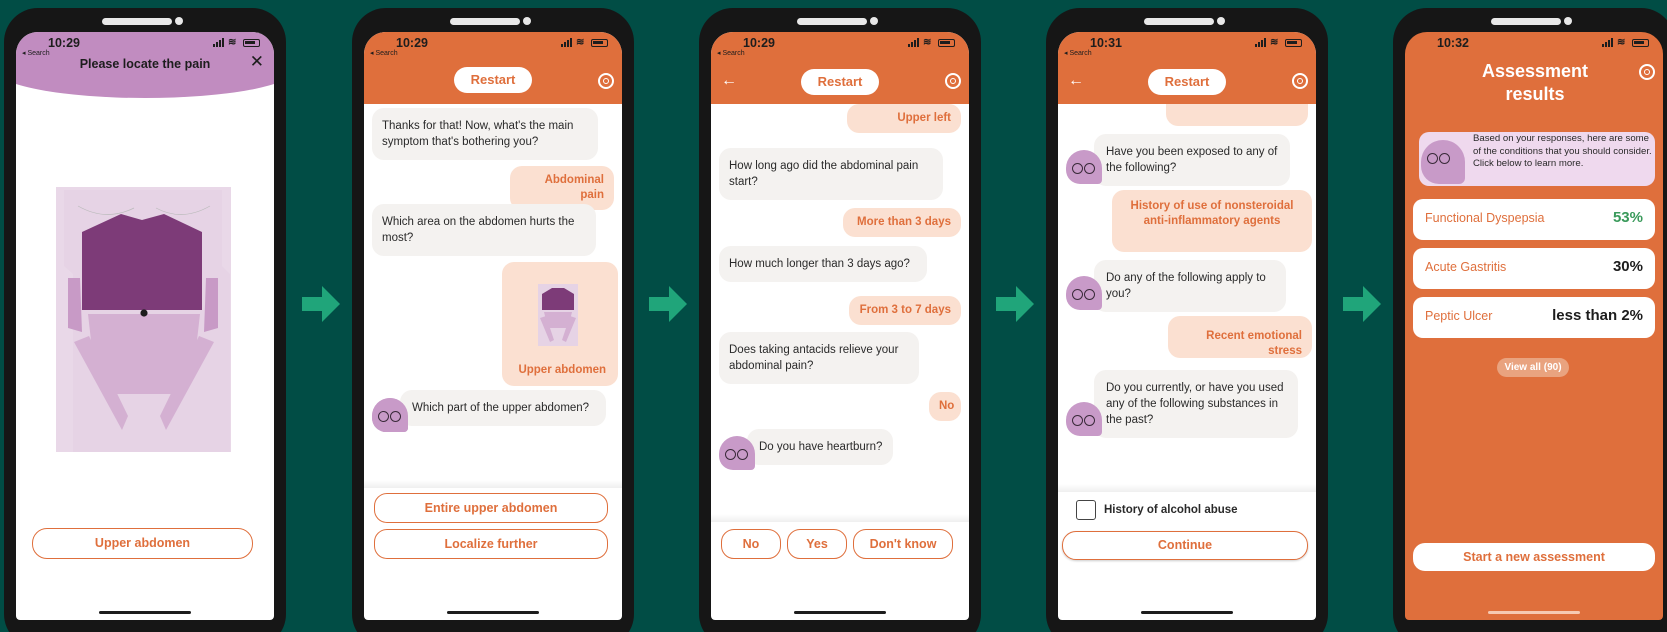 This screenshot has height=632, width=1667. I want to click on bot-message: Which part of the upper abdomen?, so click(503, 408).